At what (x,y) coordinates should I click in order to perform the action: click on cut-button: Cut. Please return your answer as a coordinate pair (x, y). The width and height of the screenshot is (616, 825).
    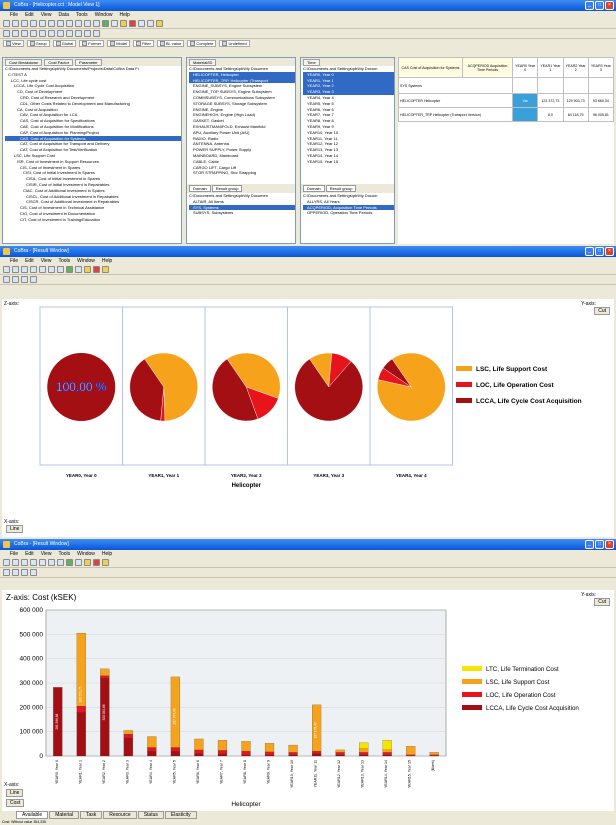
    Looking at the image, I should click on (602, 602).